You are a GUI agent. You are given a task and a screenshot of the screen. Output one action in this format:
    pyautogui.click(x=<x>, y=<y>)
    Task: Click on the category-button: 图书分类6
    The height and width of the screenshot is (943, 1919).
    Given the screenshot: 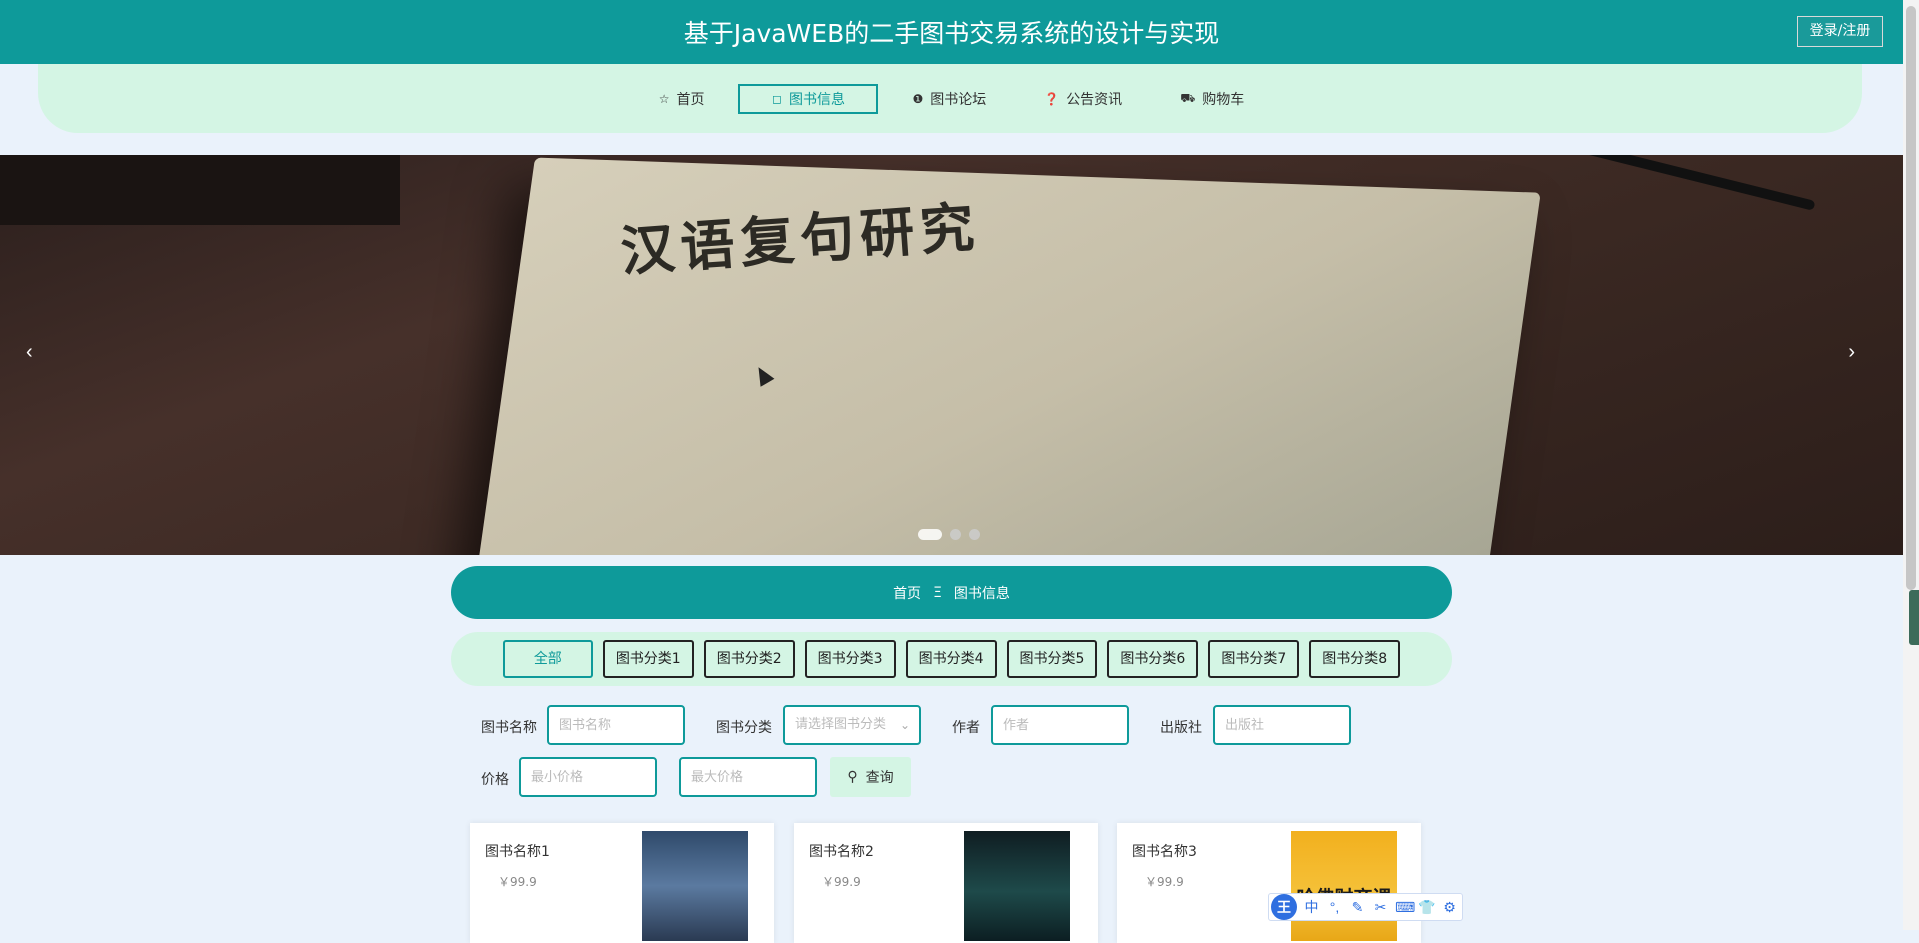 What is the action you would take?
    pyautogui.click(x=1153, y=659)
    